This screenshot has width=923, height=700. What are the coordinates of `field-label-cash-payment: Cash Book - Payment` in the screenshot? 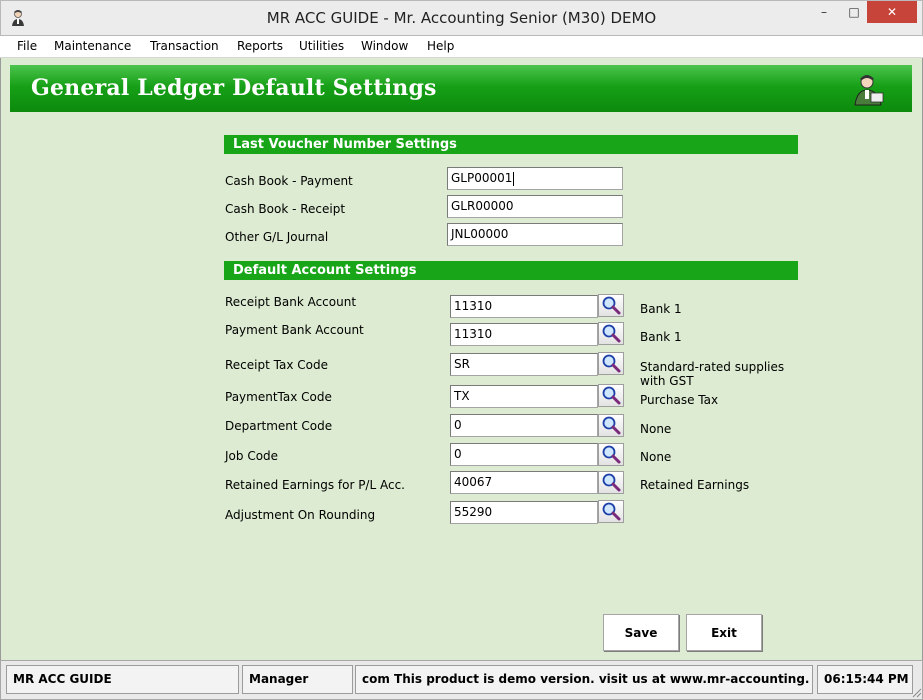 It's located at (289, 181).